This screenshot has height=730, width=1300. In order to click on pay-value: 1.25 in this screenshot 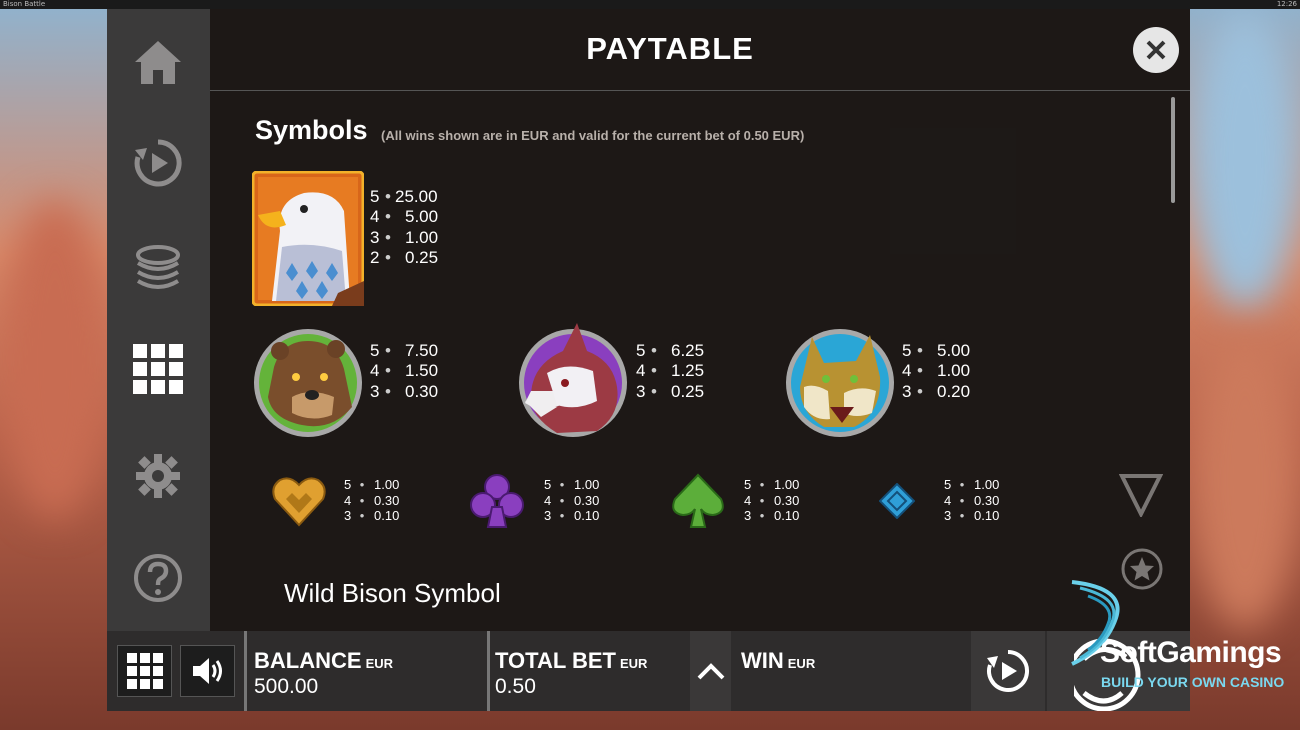, I will do `click(688, 371)`.